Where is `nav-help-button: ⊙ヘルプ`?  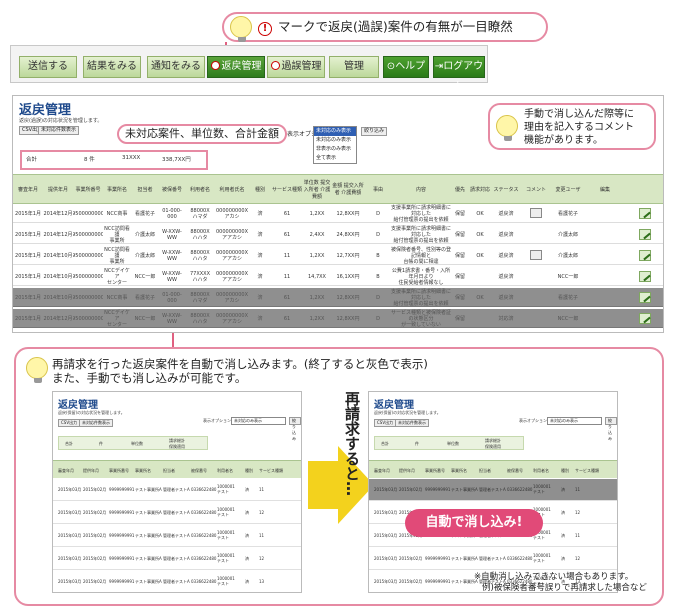 nav-help-button: ⊙ヘルプ is located at coordinates (406, 67).